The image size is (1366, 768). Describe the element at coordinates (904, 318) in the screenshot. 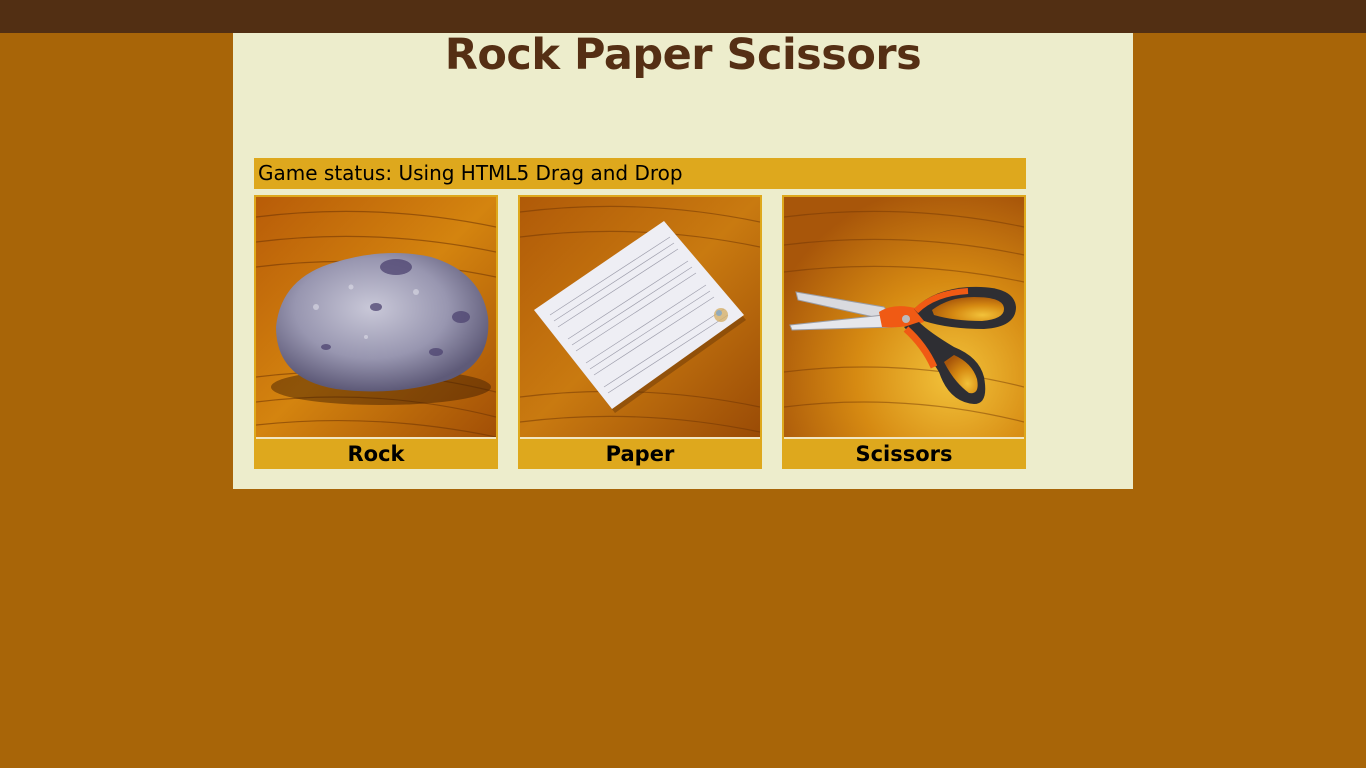

I see `scissors-photo` at that location.